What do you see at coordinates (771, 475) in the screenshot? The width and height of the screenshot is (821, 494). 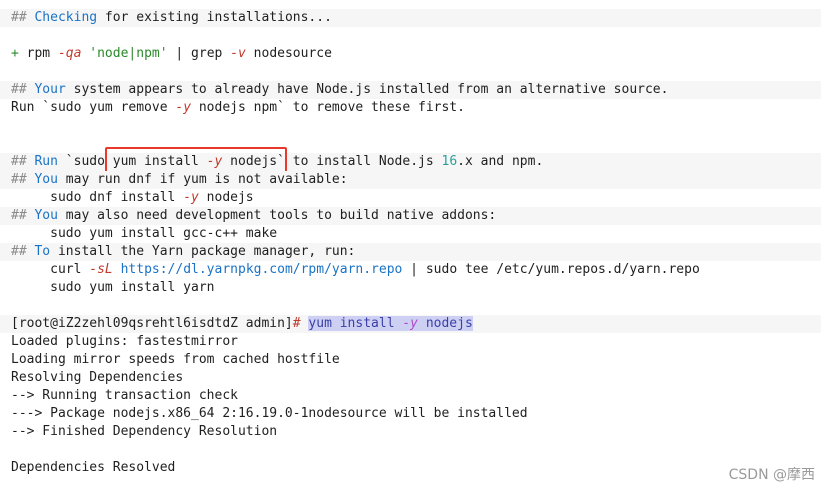 I see `watermark-text: CSDN @󠀠󠀠摩󠀠西󠀠󠀠` at bounding box center [771, 475].